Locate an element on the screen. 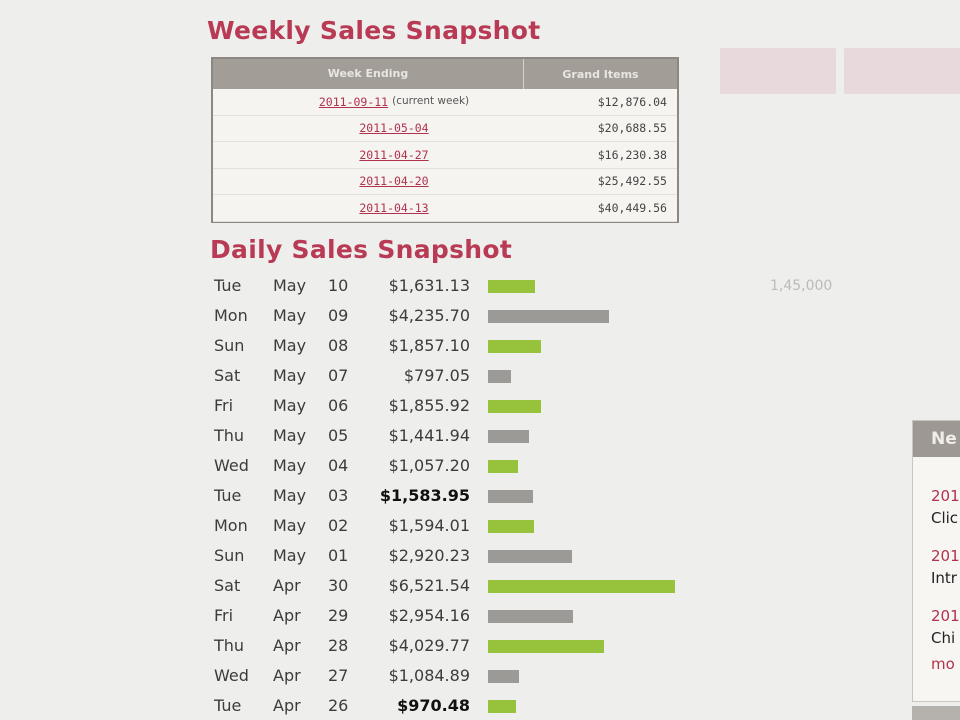  week-amount: $16,230.38 is located at coordinates (632, 154).